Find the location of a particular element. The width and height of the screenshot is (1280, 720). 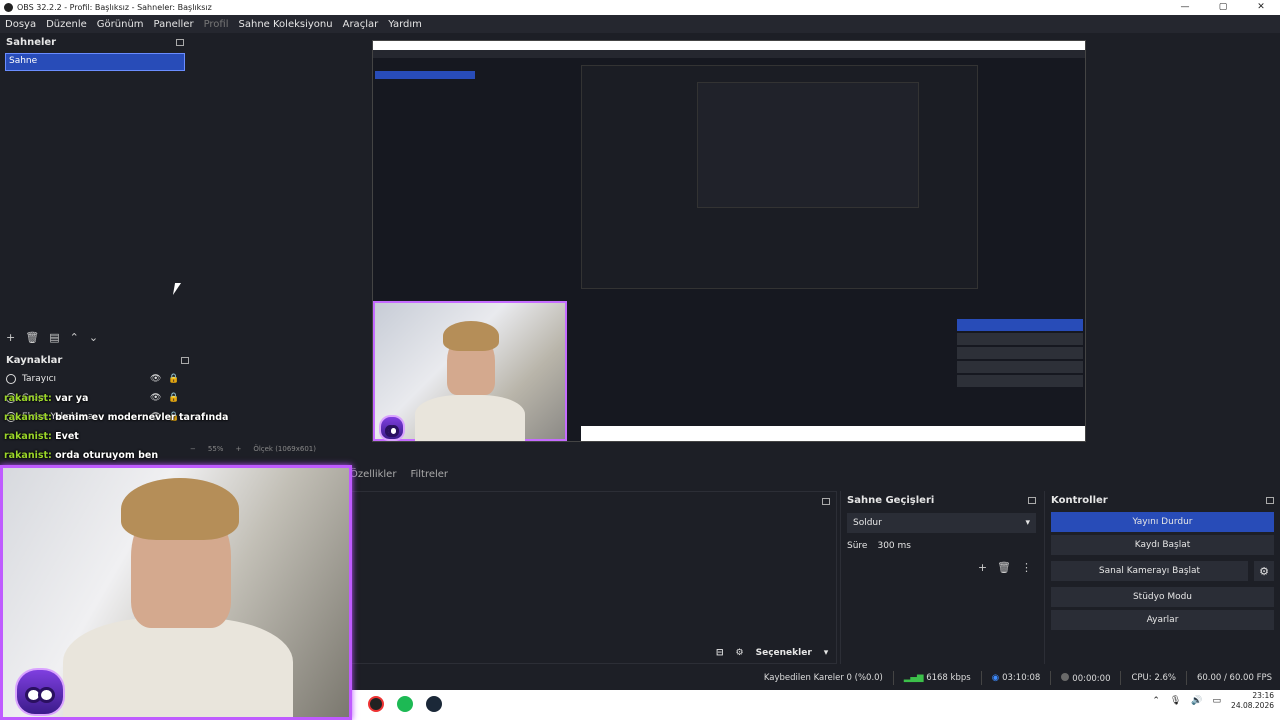

start-recording-button: Kaydı Başlat is located at coordinates (1162, 545).